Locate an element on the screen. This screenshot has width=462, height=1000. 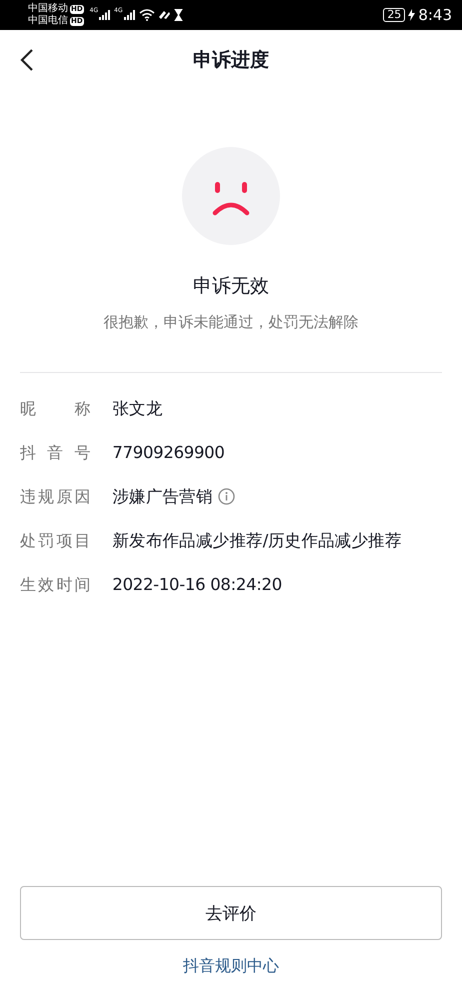
carrier-name: 中国电信 is located at coordinates (48, 21).